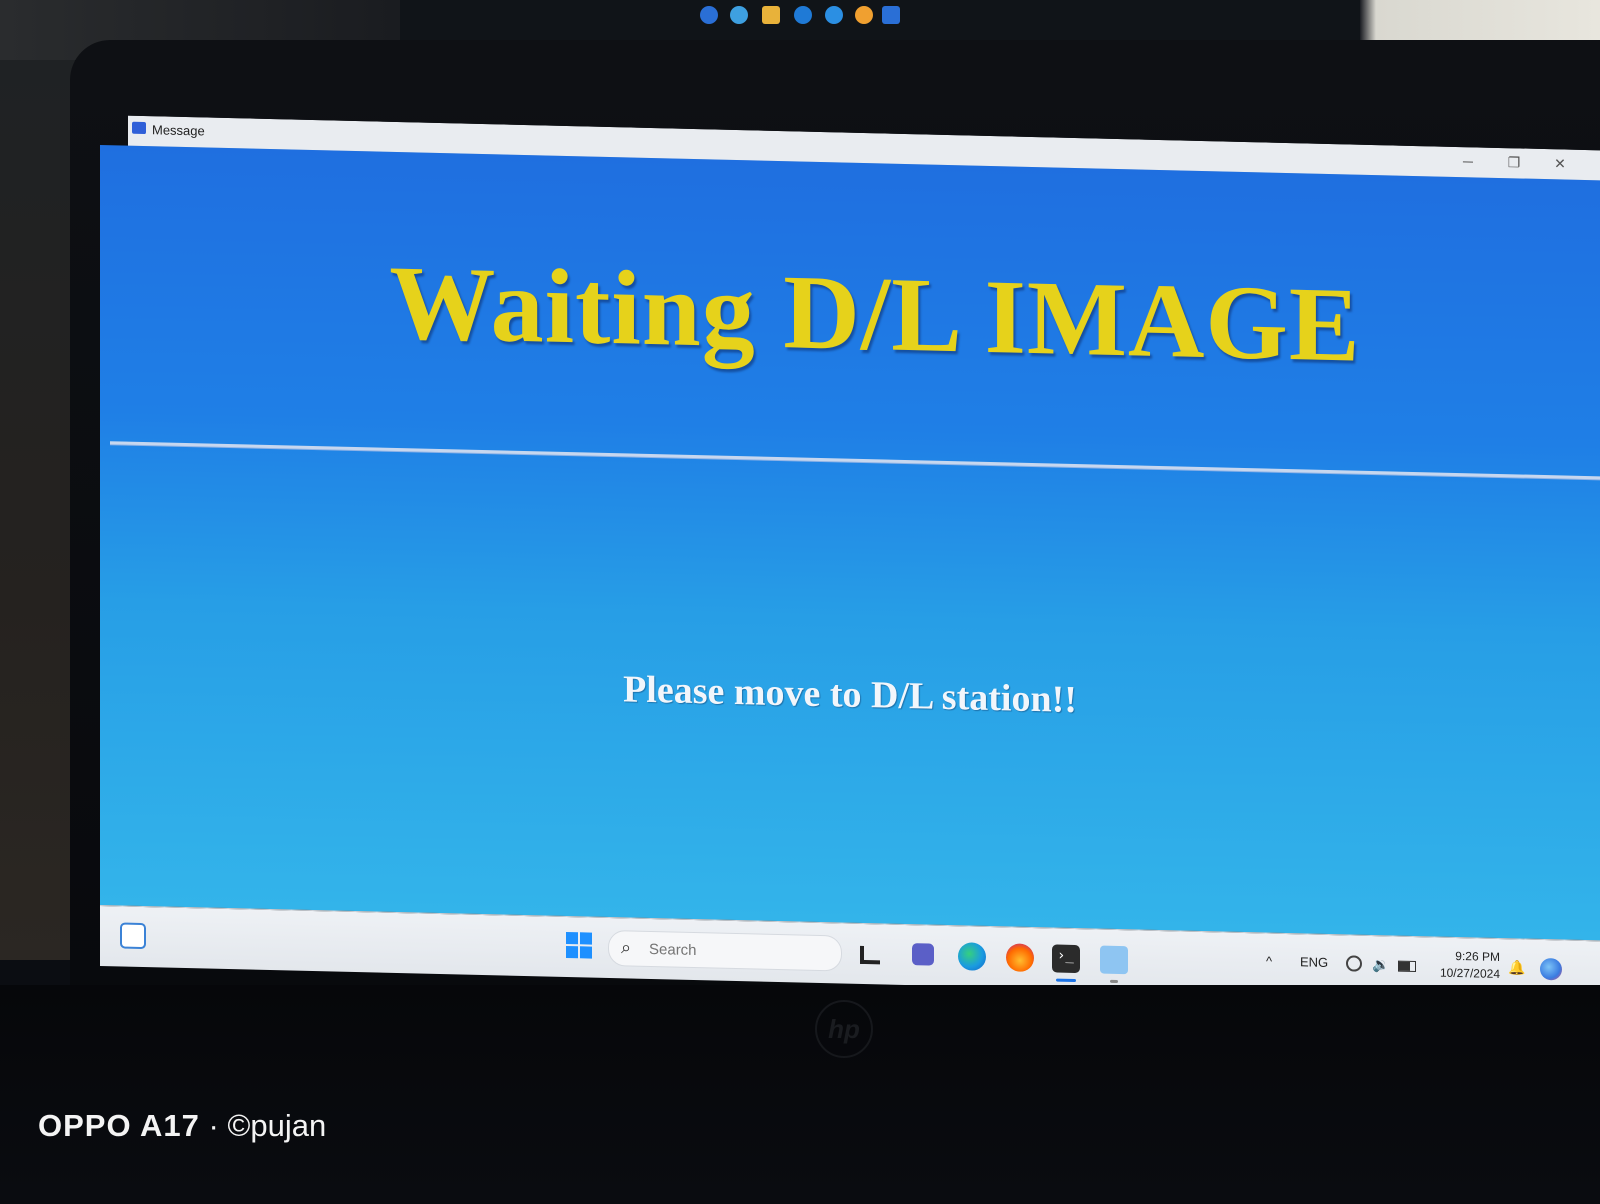  I want to click on hp-logo-icon: hp, so click(844, 1029).